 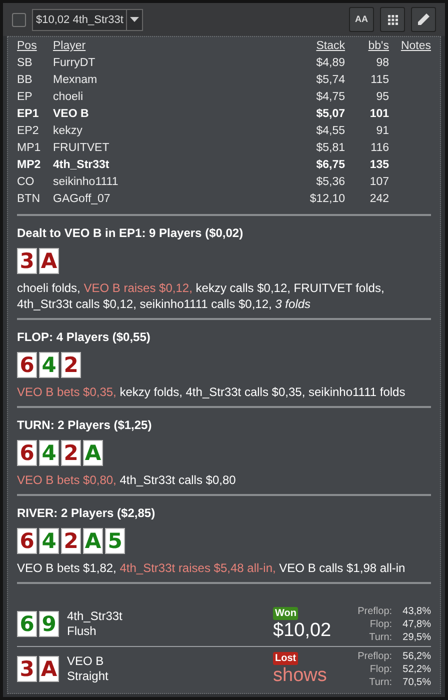 I want to click on grid-icon, so click(x=393, y=19).